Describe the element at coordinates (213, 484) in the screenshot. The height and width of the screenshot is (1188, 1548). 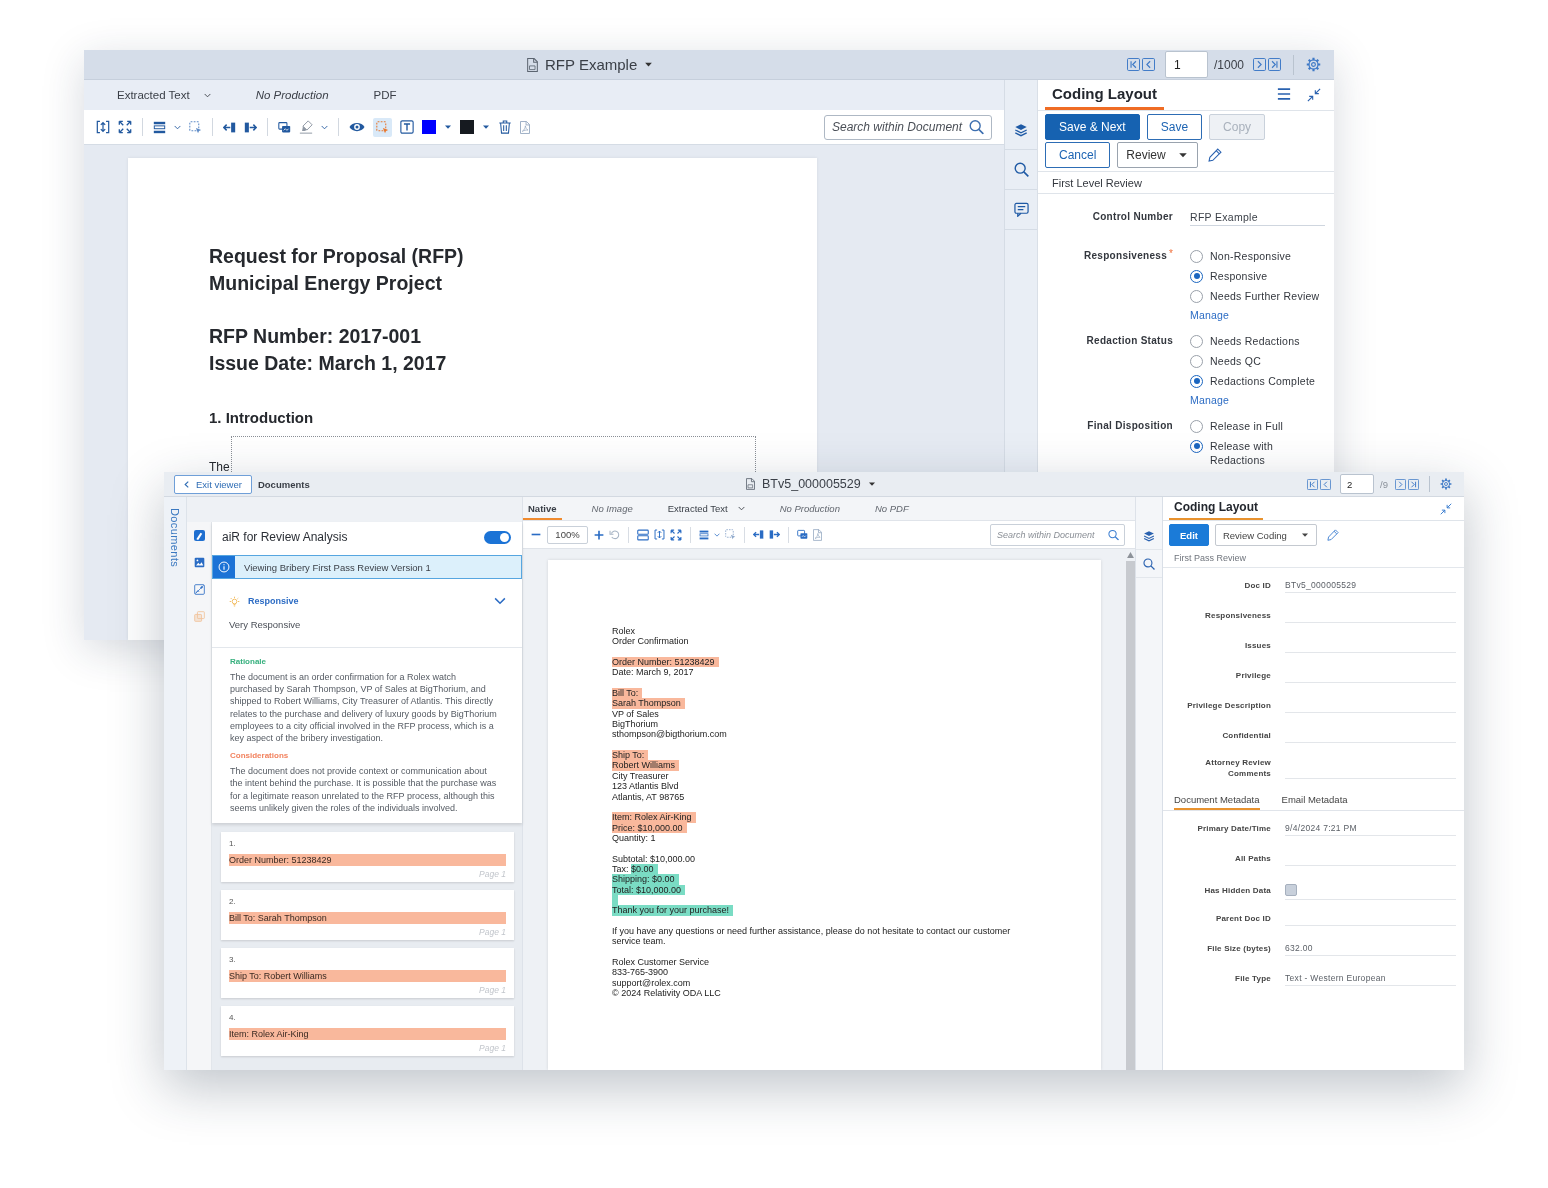
I see `exit-viewer-button: Exit viewer` at that location.